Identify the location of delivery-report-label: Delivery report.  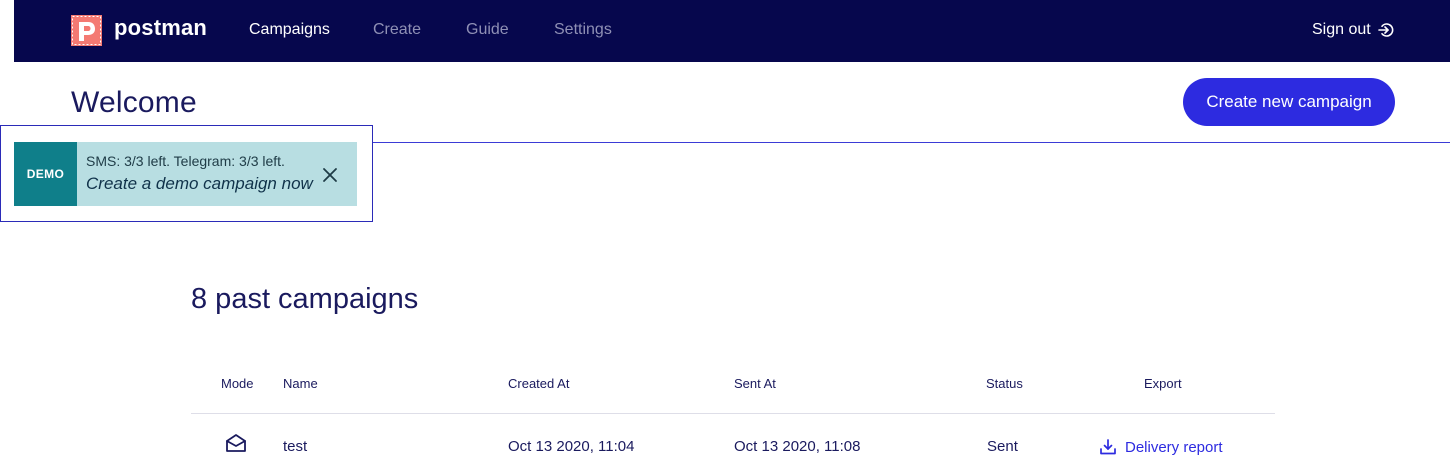
(1174, 447).